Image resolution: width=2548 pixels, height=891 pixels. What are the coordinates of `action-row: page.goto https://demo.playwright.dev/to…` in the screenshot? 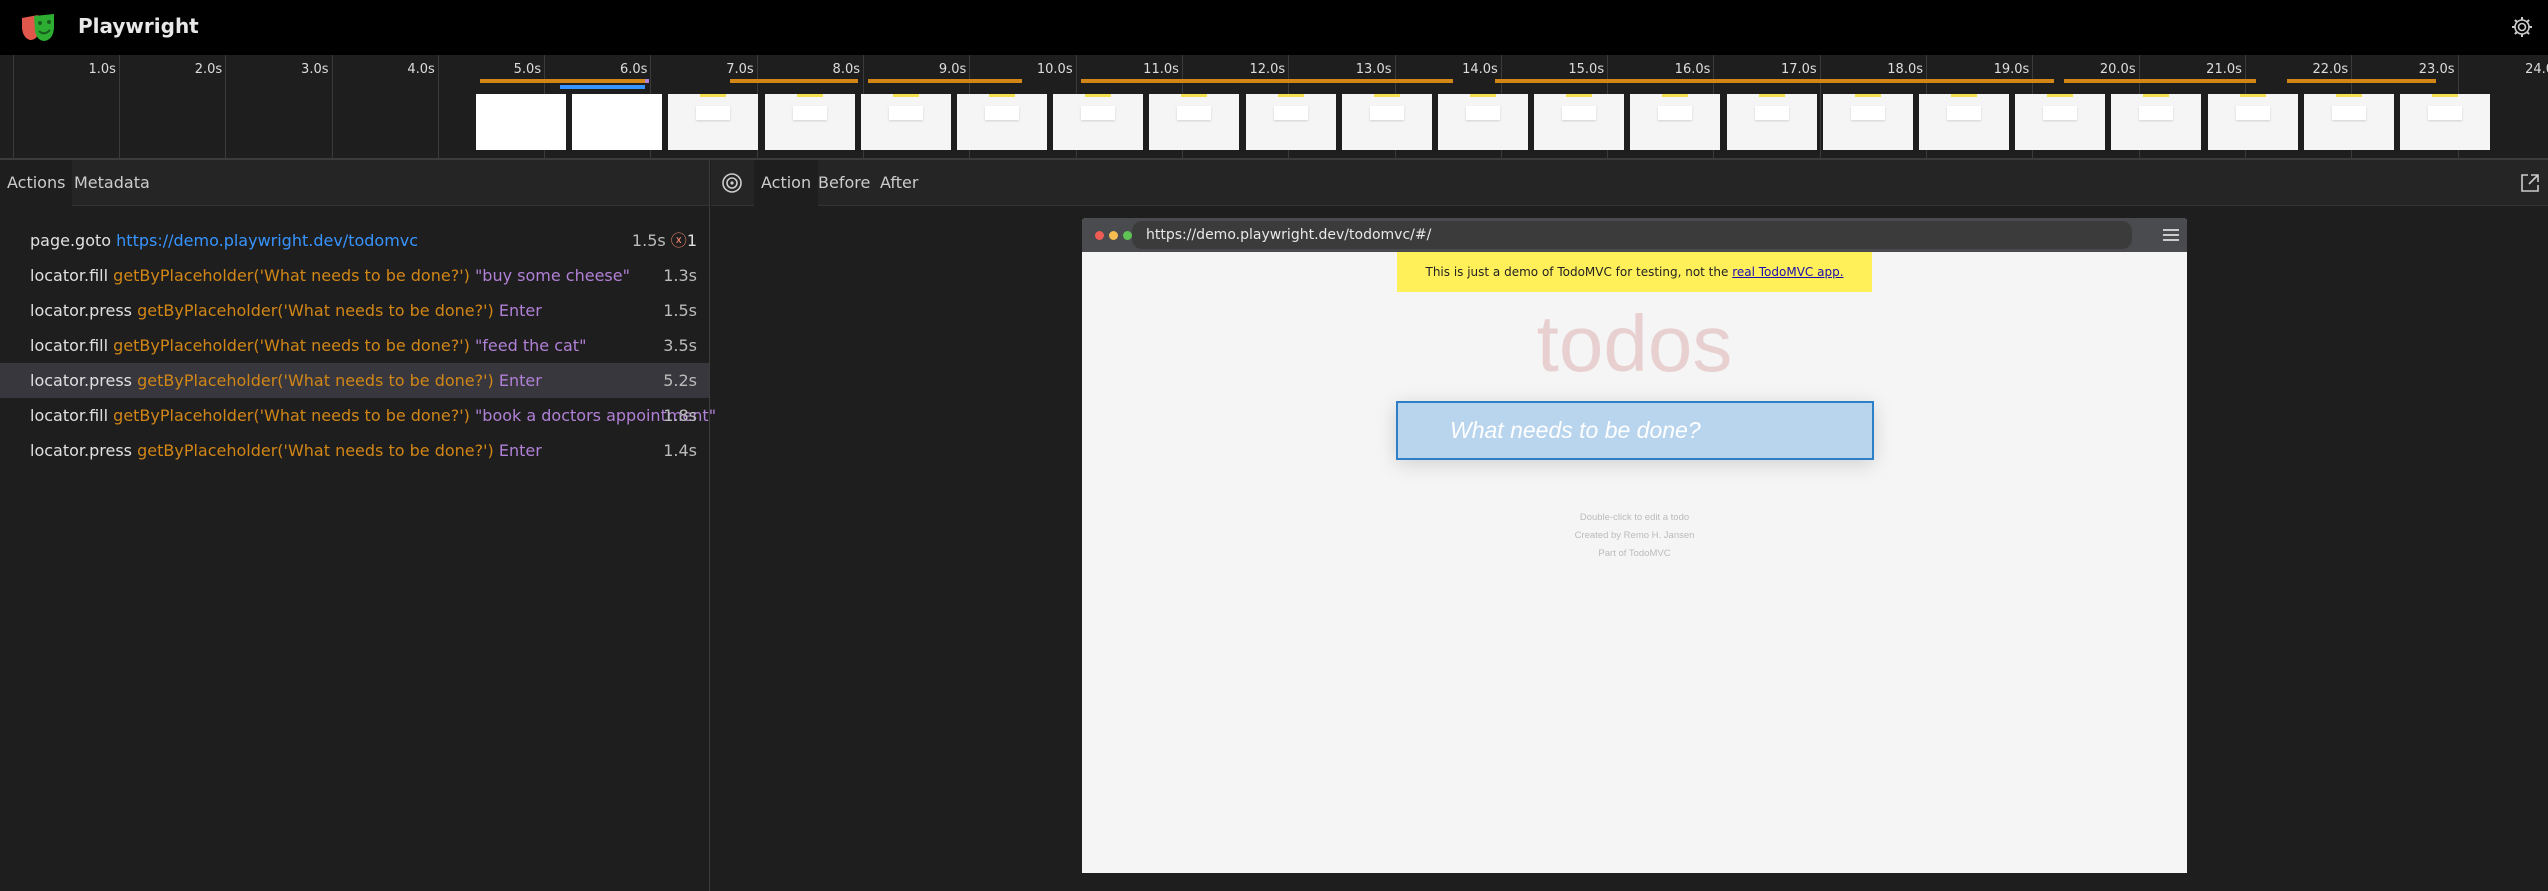 It's located at (354, 240).